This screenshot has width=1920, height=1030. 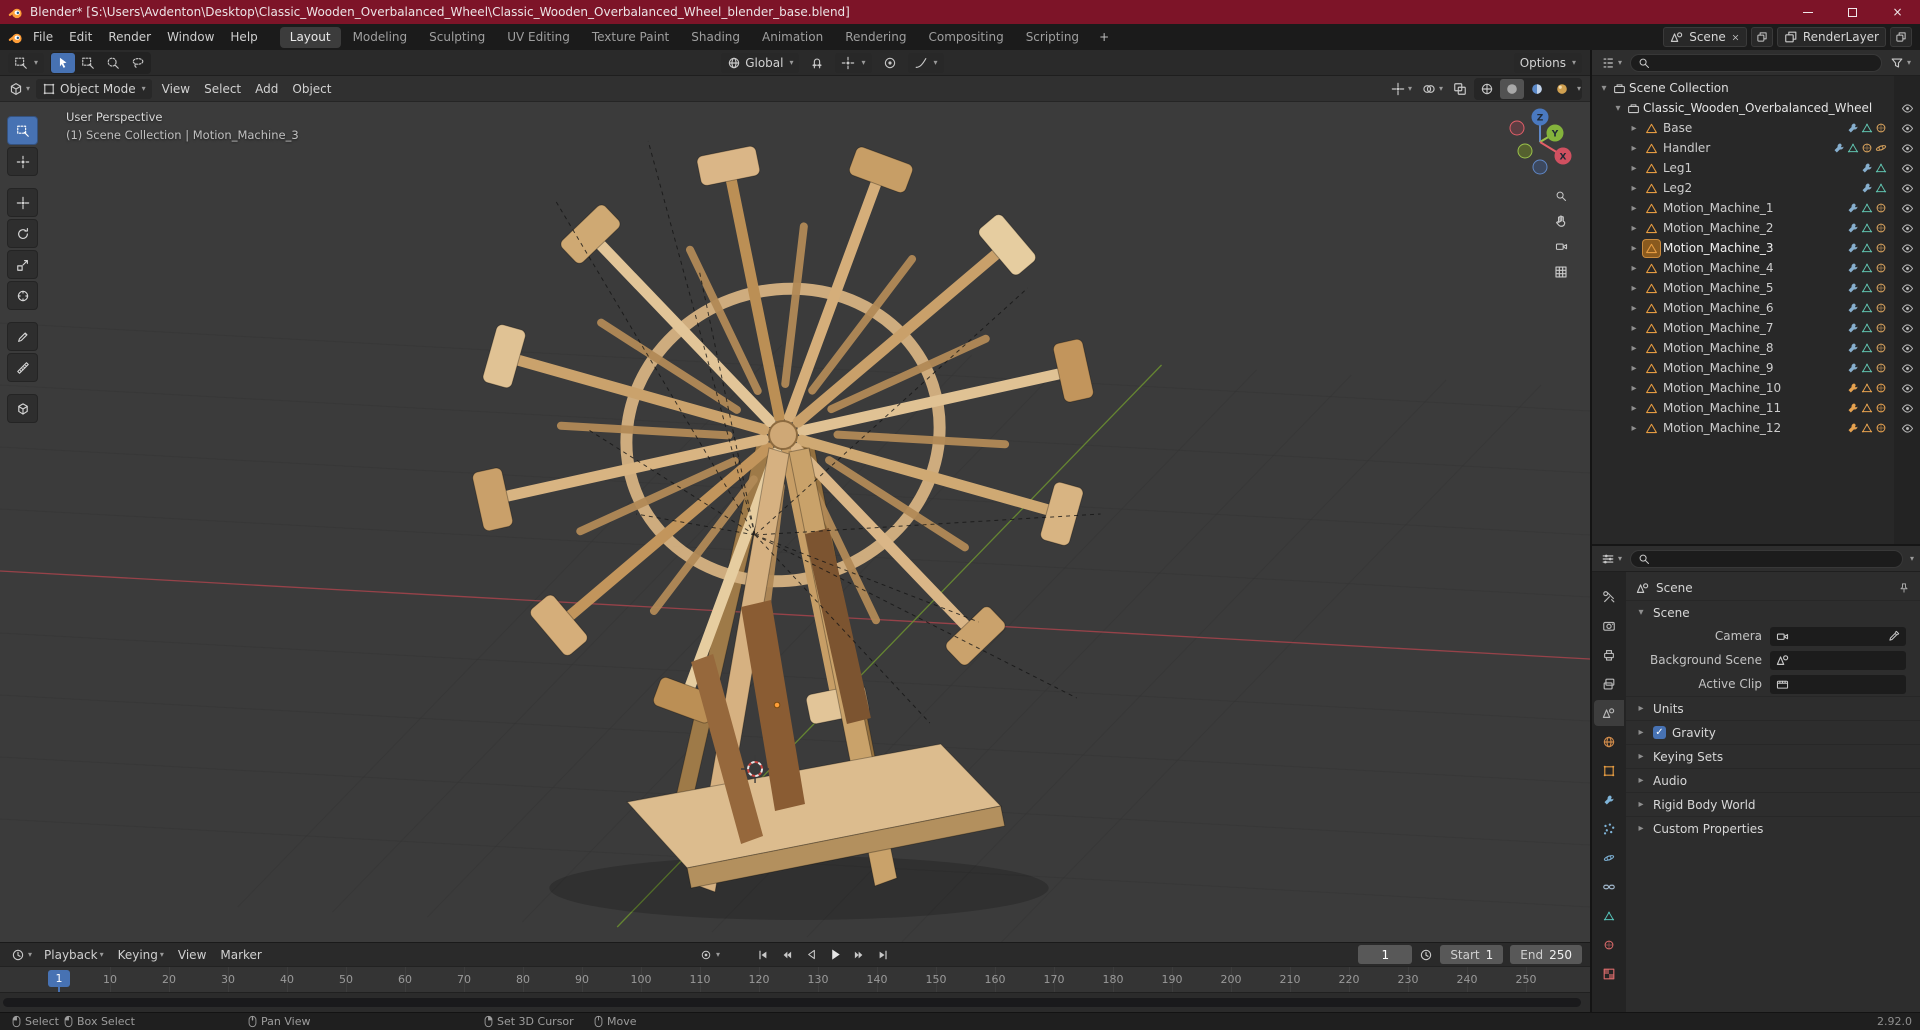 I want to click on properties-tab-particles-icon, so click(x=1609, y=829).